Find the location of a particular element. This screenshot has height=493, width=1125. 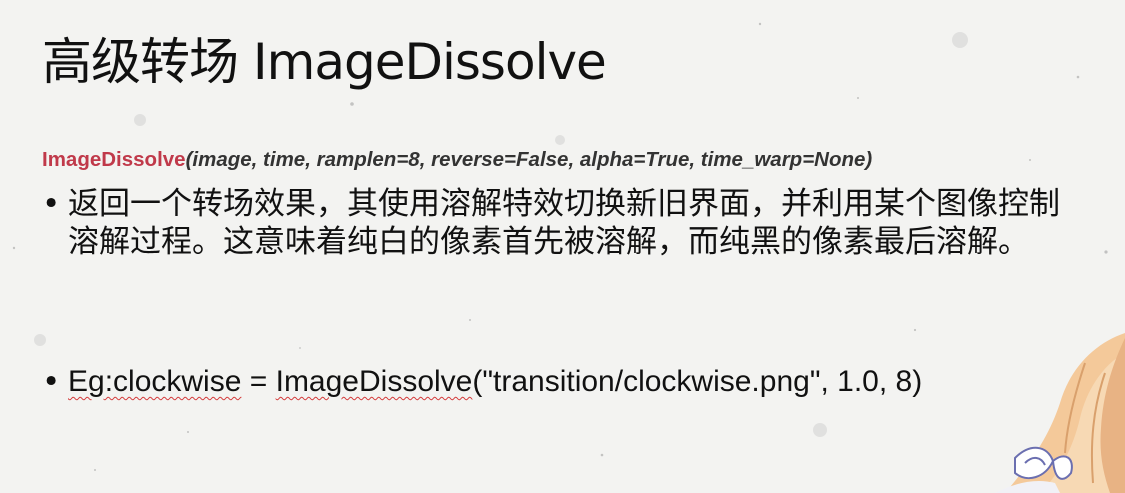

example-arguments: ("transition/clockwise.png", 1.0, 8) is located at coordinates (697, 381).